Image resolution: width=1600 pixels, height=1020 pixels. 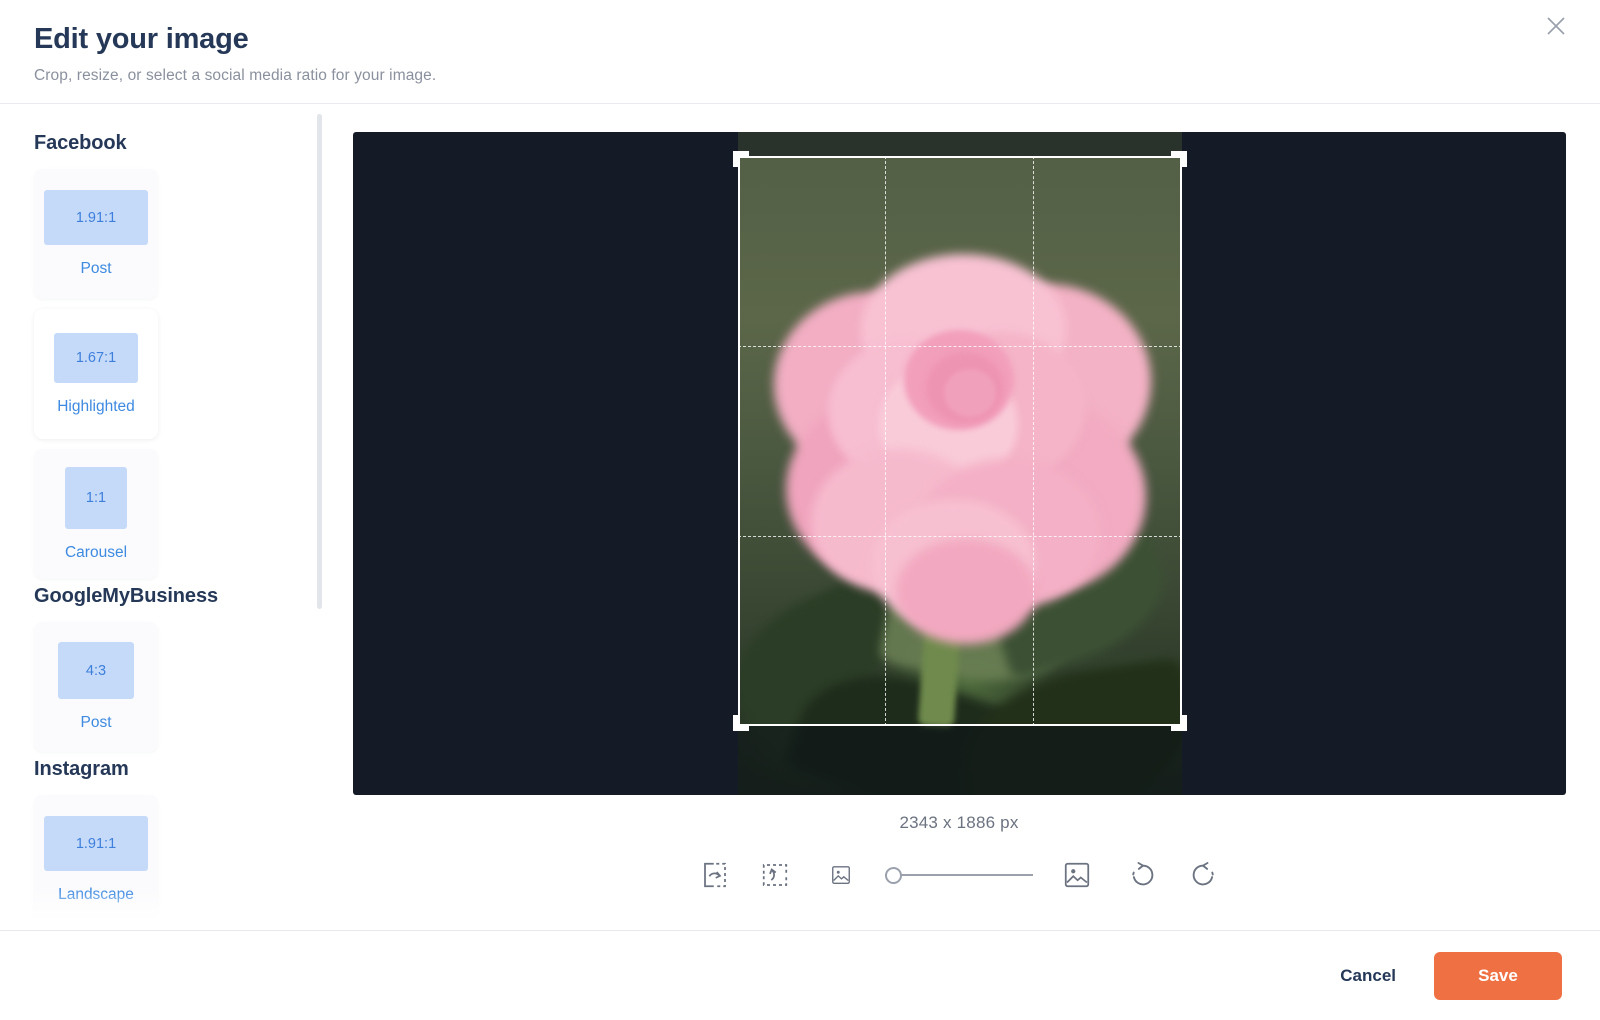 I want to click on ratio-card-highlighted: 1.67:1 Highlighted, so click(x=96, y=374).